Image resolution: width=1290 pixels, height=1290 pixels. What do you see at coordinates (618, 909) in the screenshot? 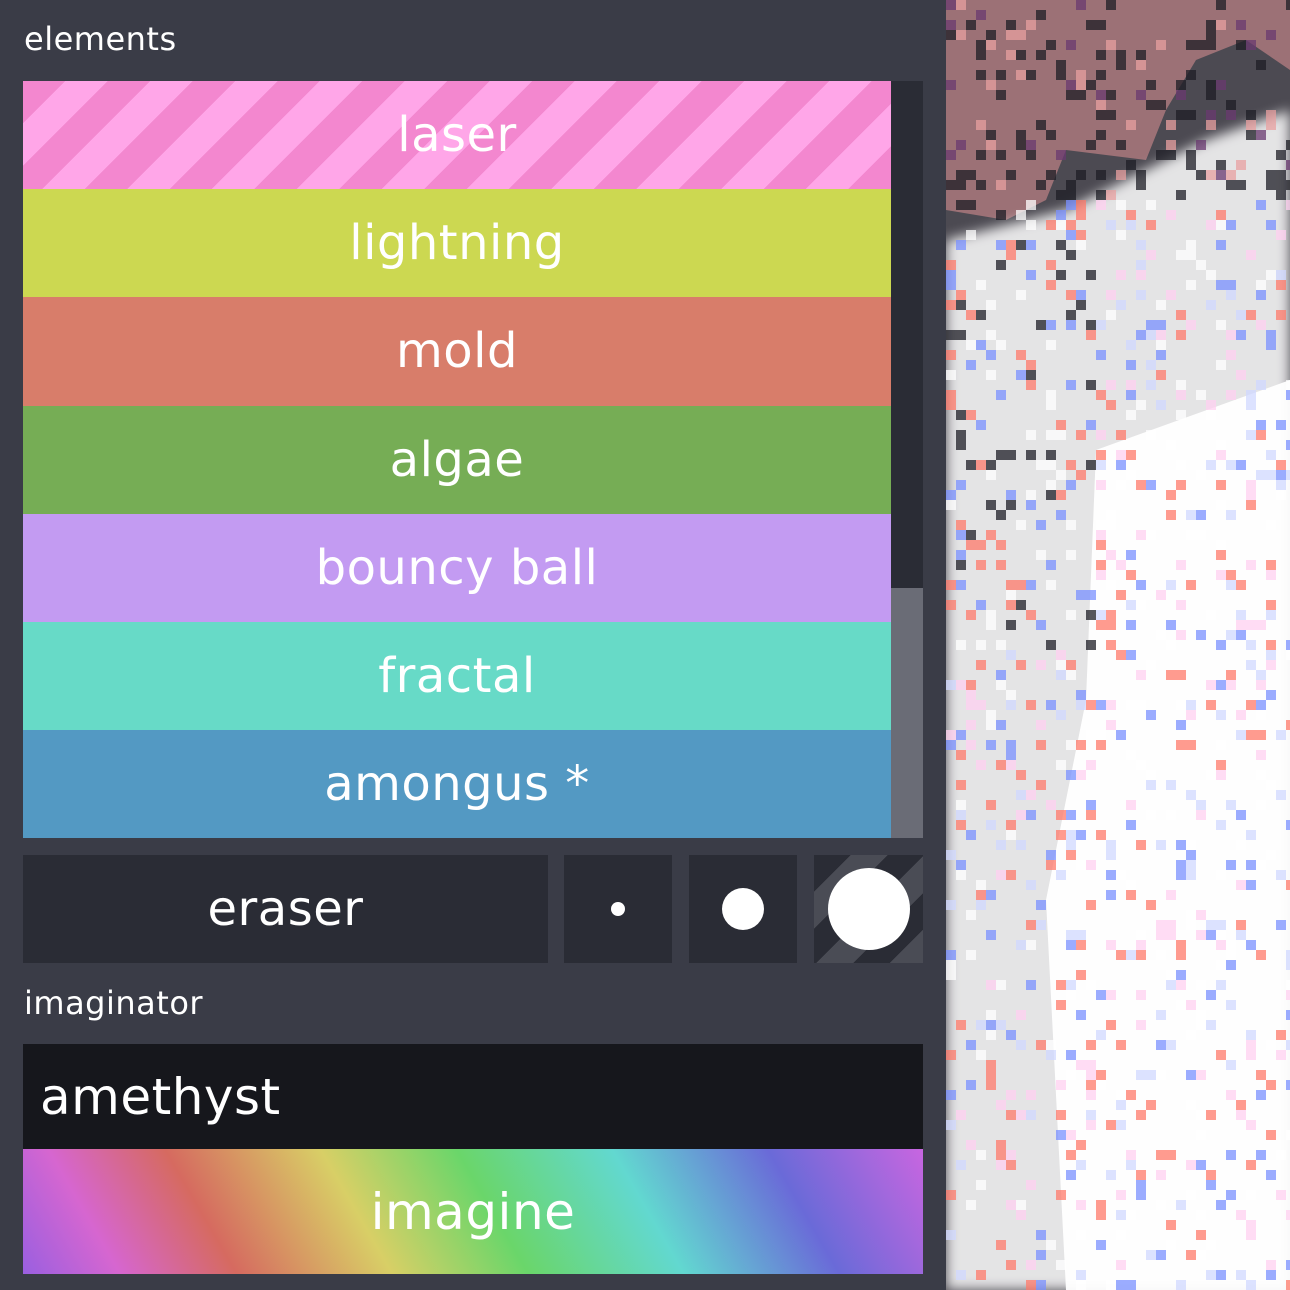
I see `brush-size-small-button` at bounding box center [618, 909].